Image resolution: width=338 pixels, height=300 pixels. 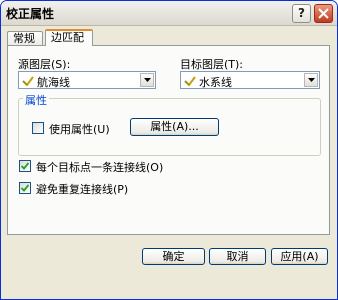 What do you see at coordinates (69, 37) in the screenshot?
I see `tab-edge-match: 边匹配` at bounding box center [69, 37].